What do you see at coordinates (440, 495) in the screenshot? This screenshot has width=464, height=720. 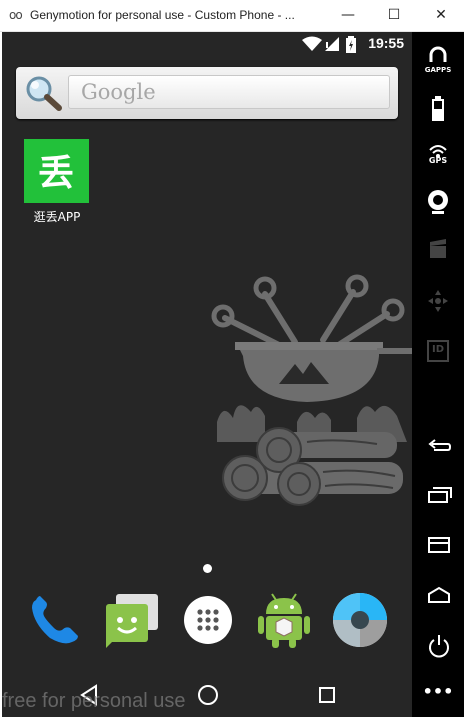 I see `recent-apps-icon` at bounding box center [440, 495].